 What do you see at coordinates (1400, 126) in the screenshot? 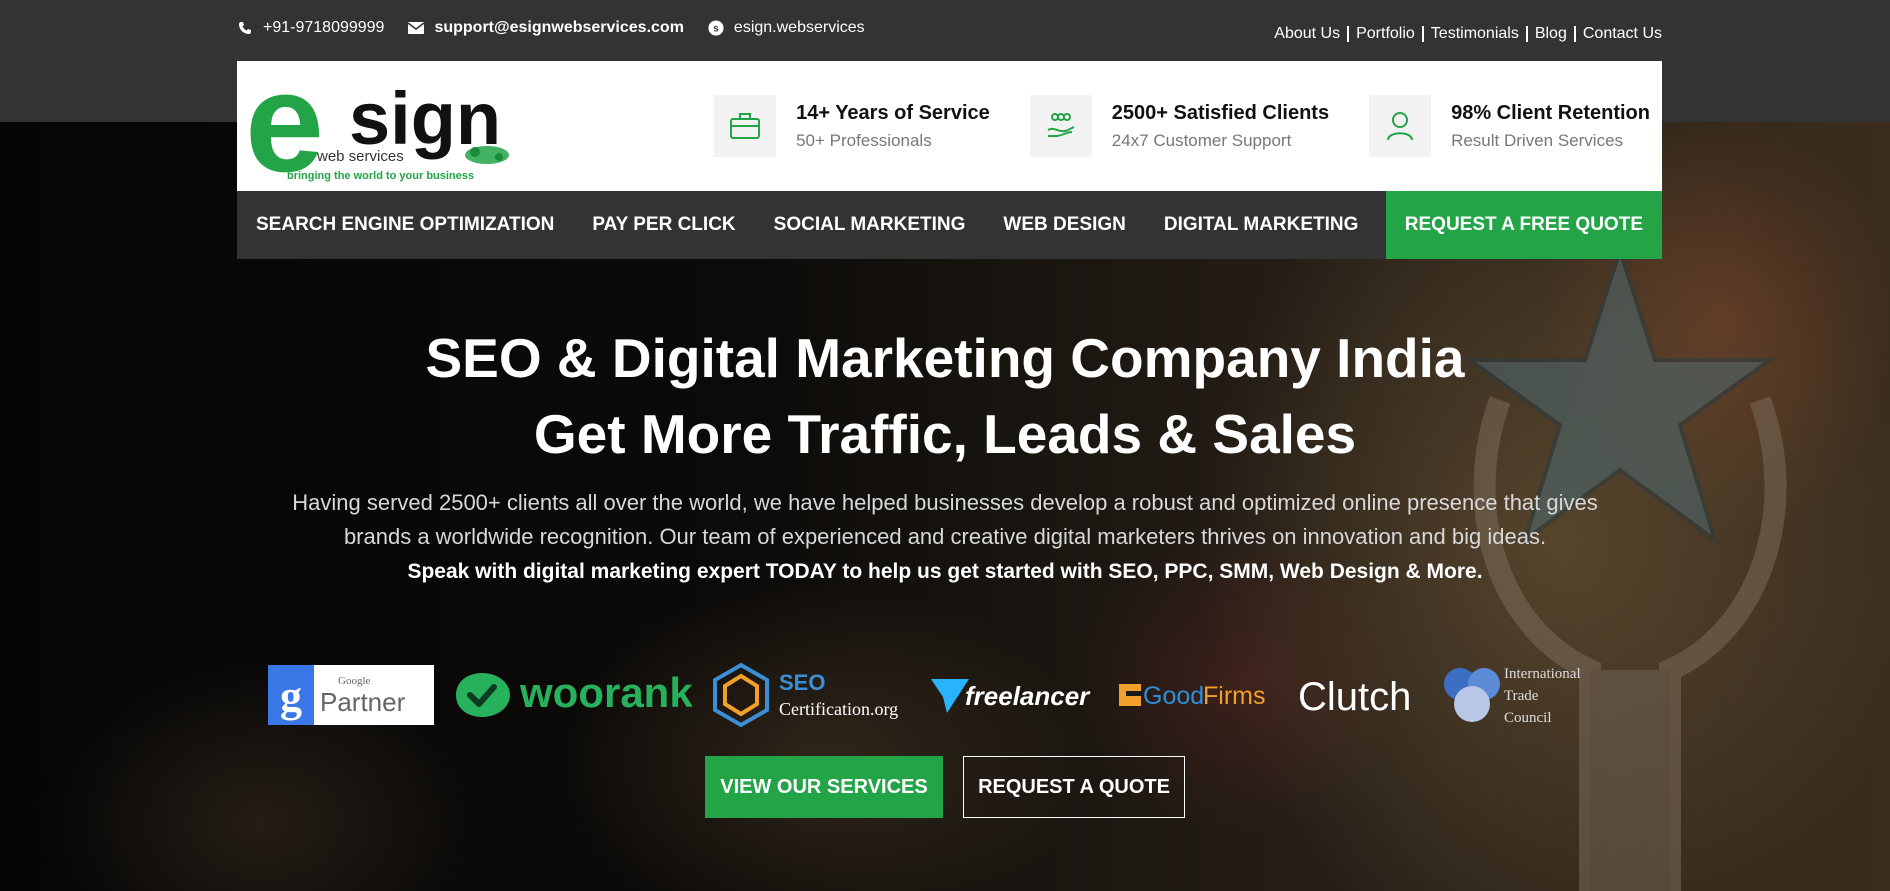
I see `user-icon` at bounding box center [1400, 126].